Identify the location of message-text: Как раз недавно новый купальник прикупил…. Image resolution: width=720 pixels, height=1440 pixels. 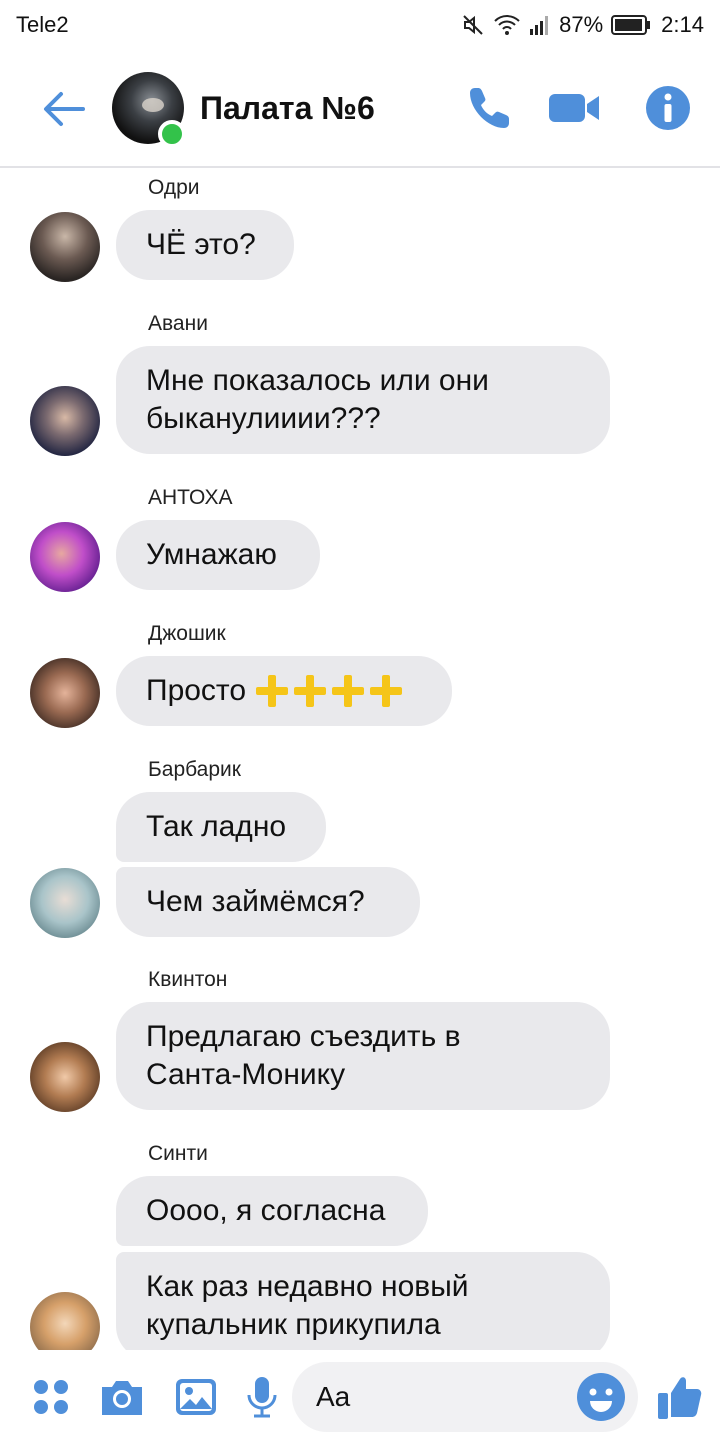
(307, 1305).